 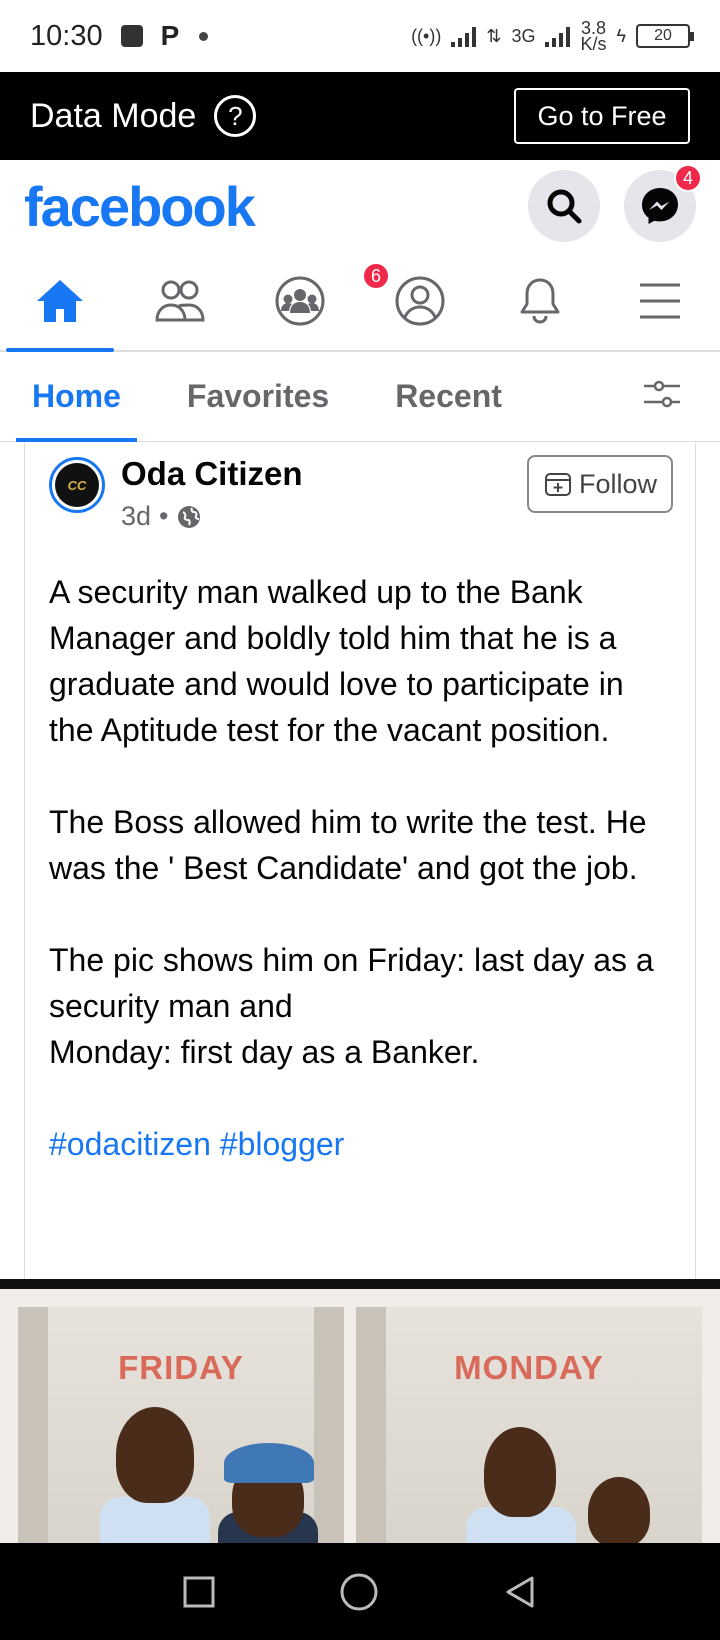 I want to click on speed-indicator: 3.8 K/s, so click(x=593, y=36).